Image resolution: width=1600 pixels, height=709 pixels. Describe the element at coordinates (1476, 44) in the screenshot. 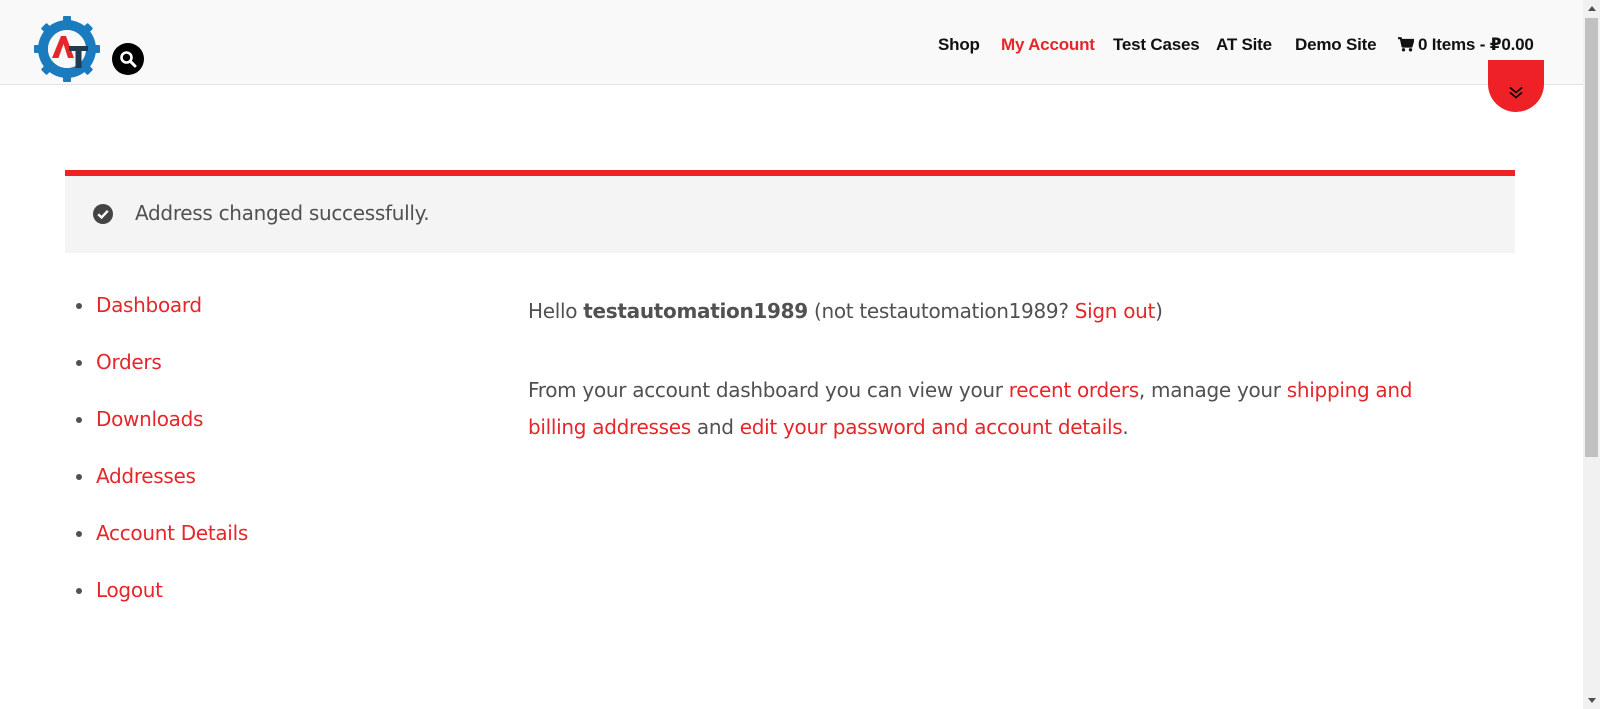

I see `cart-label: 0 Items - ₽0.00` at that location.